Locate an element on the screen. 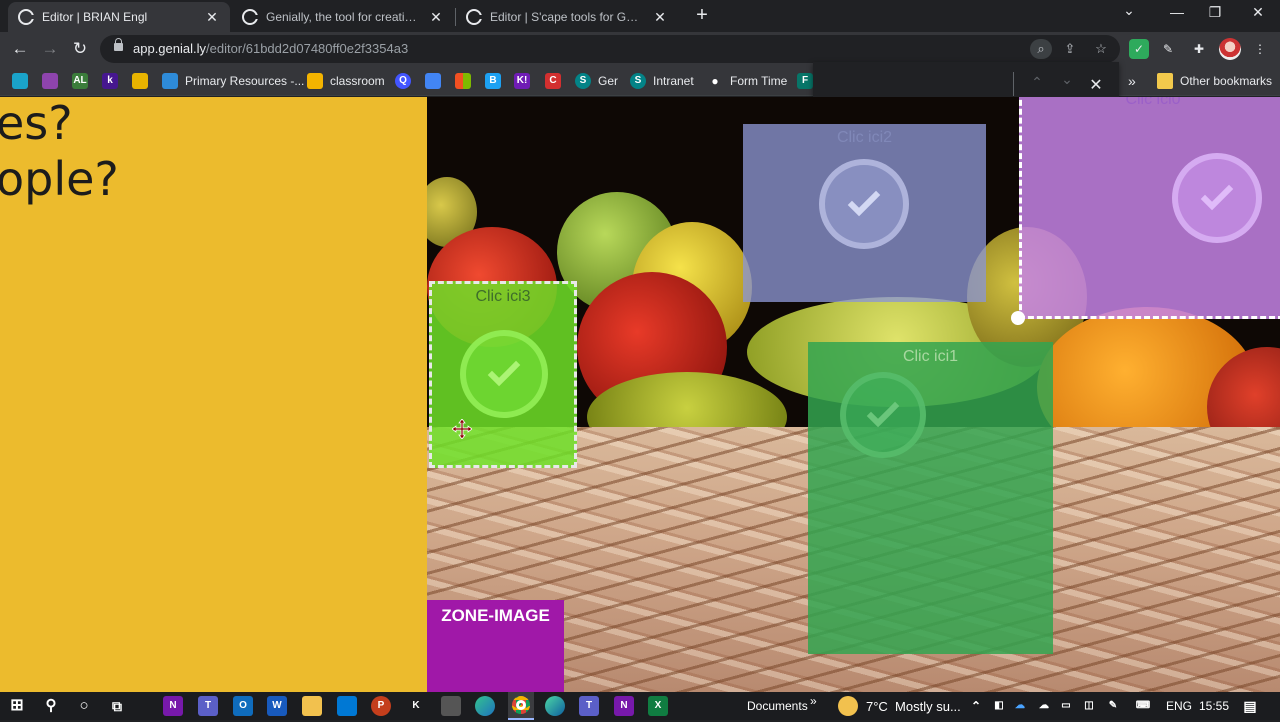 This screenshot has height=722, width=1280. documents-toolbar-label: Documents is located at coordinates (777, 706).